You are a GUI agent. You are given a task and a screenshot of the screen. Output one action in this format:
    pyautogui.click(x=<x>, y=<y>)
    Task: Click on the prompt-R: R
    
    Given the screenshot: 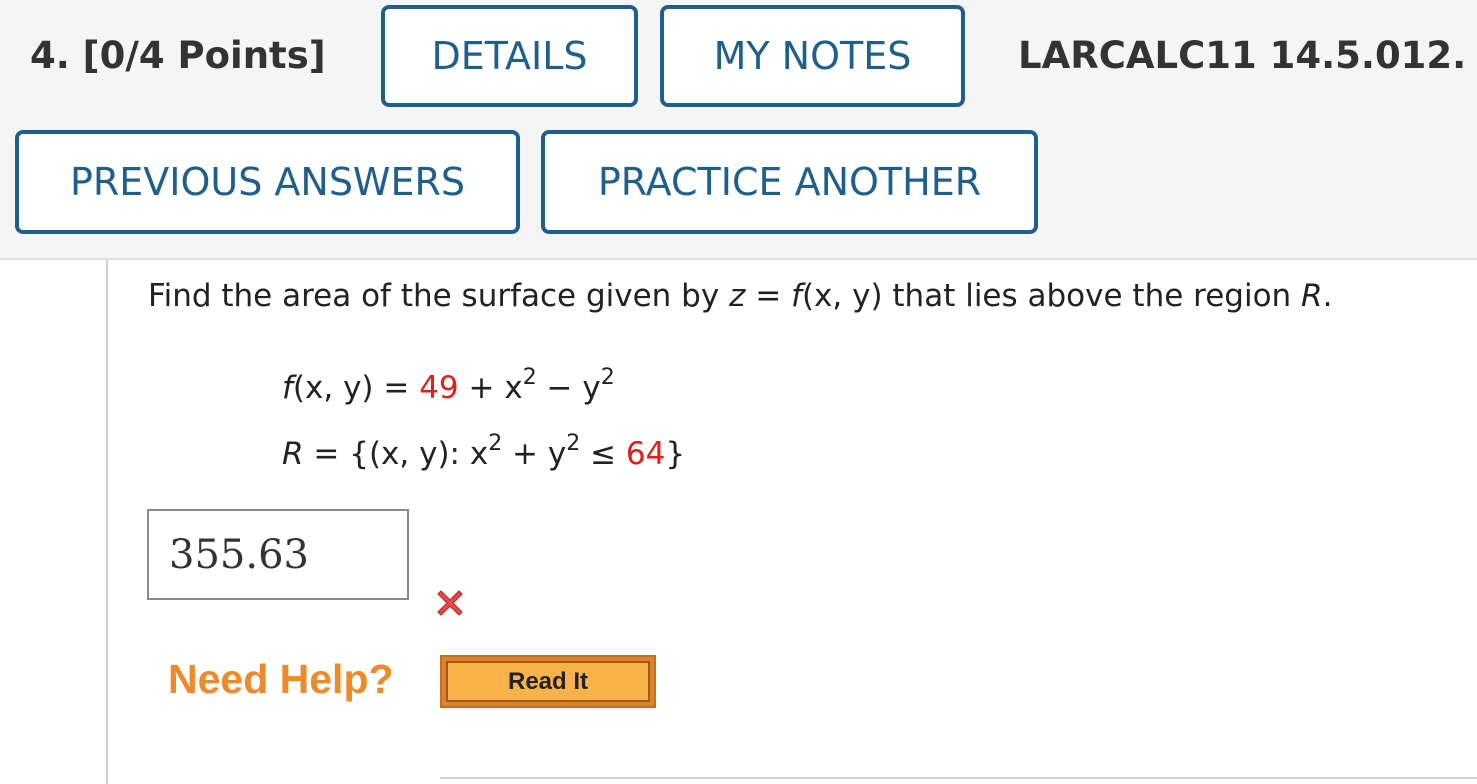 What is the action you would take?
    pyautogui.click(x=1312, y=296)
    